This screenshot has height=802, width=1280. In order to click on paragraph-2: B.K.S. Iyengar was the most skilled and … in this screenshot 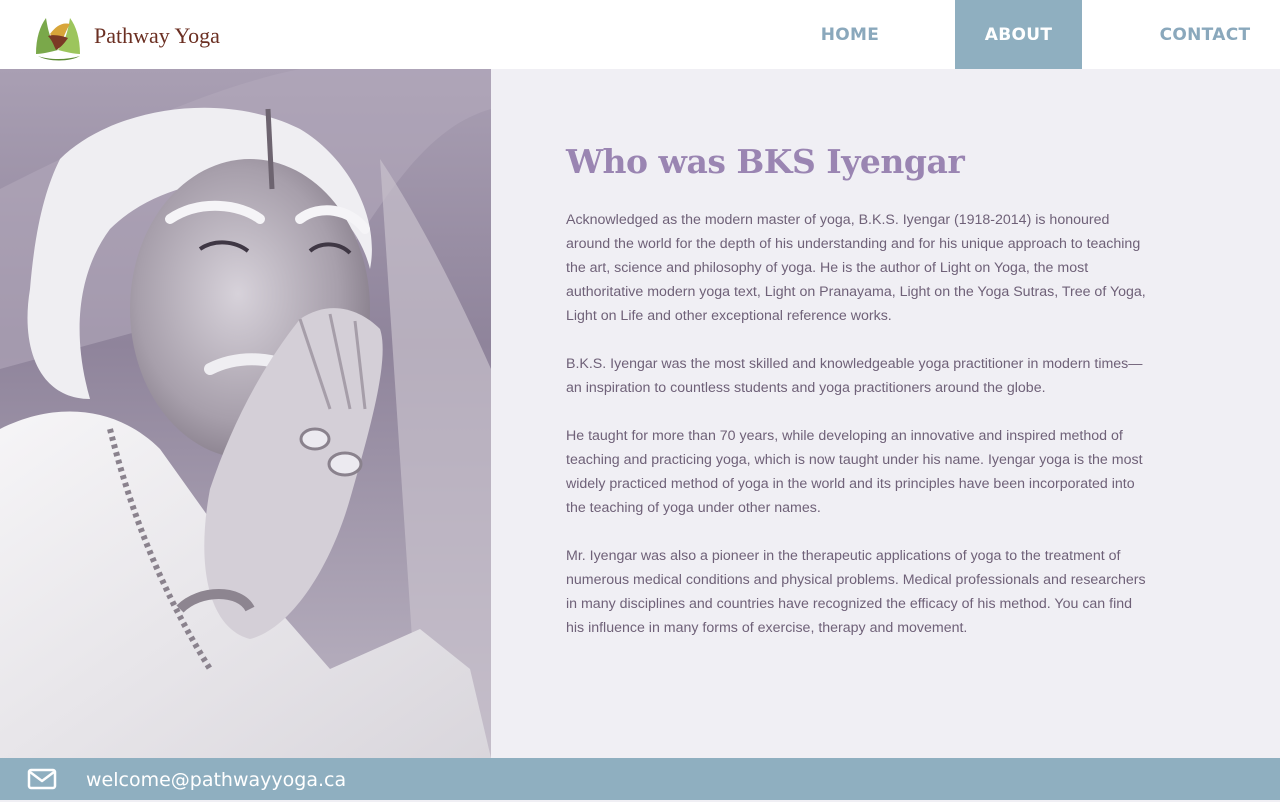, I will do `click(854, 376)`.